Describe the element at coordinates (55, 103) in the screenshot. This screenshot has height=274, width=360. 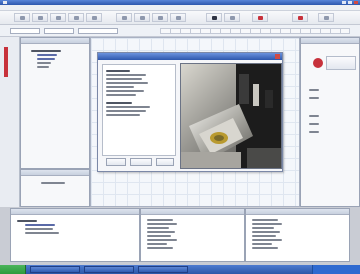
I see `project-tree-panel` at that location.